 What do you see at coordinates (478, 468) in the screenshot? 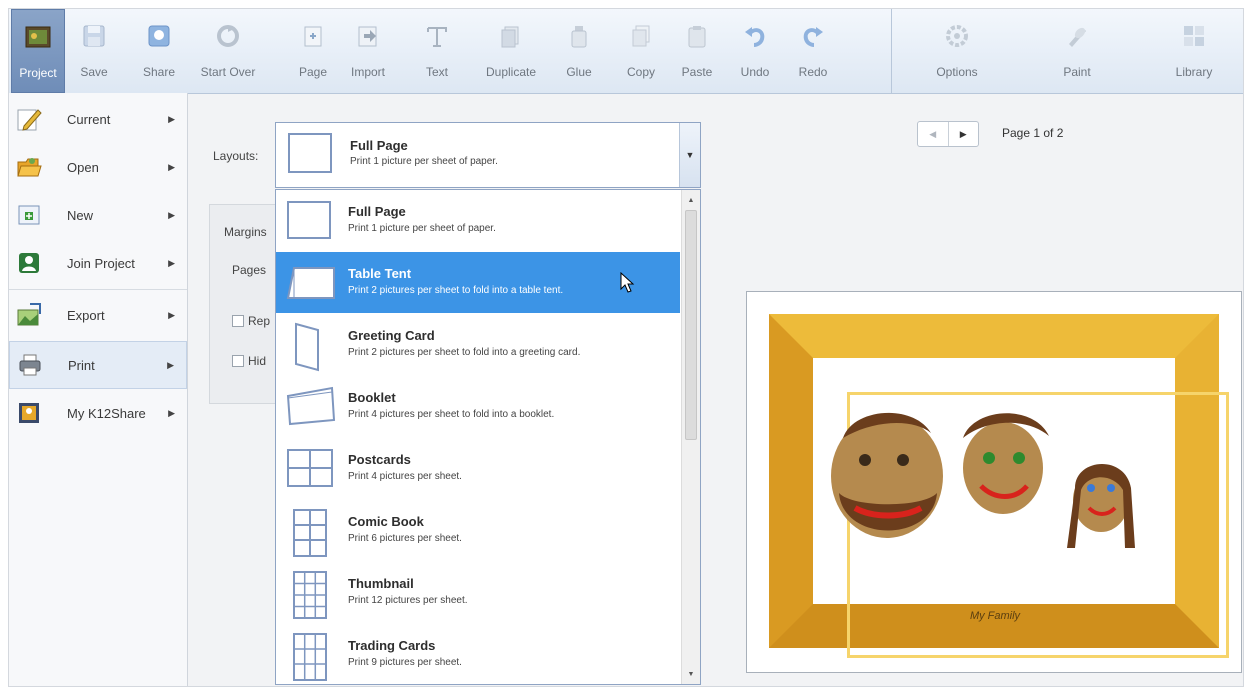
I see `layout-option-postcards: Postcards Print 4 pictures per sheet.` at bounding box center [478, 468].